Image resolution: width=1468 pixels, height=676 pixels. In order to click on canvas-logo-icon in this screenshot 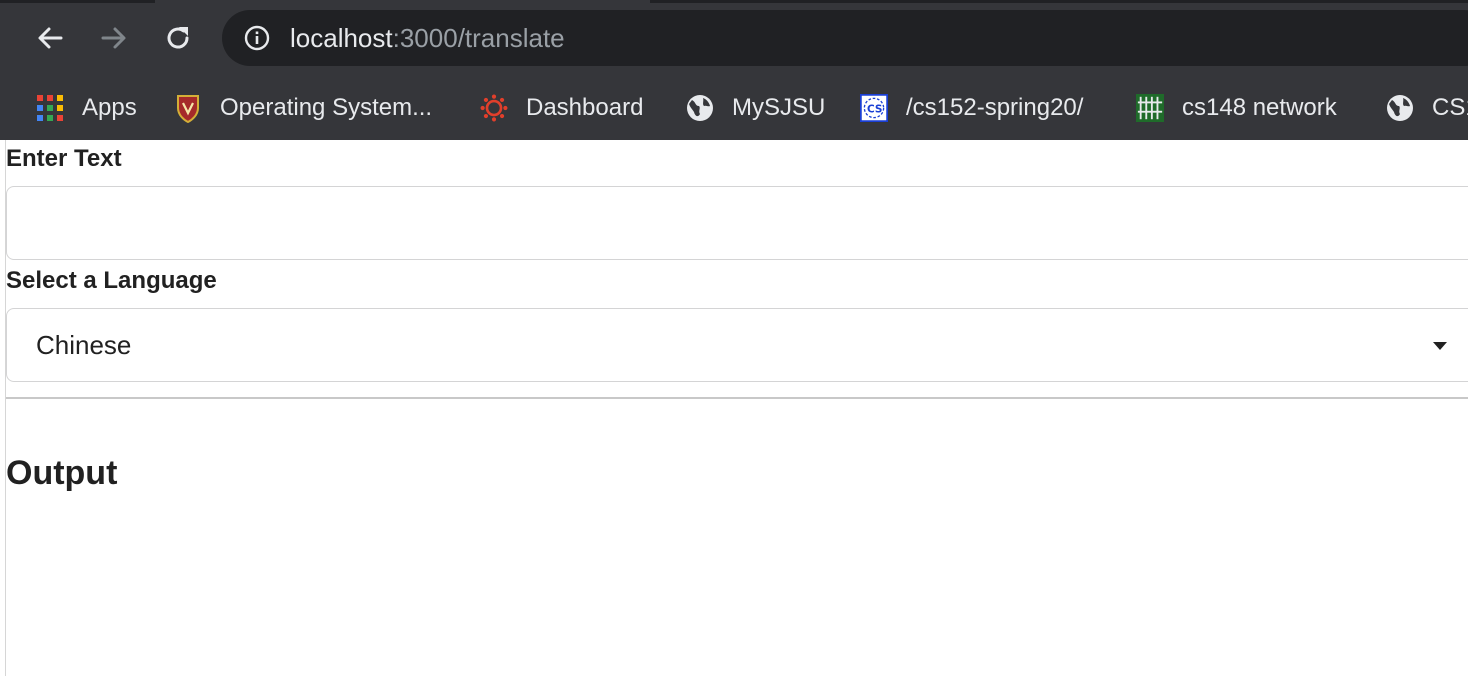, I will do `click(494, 108)`.